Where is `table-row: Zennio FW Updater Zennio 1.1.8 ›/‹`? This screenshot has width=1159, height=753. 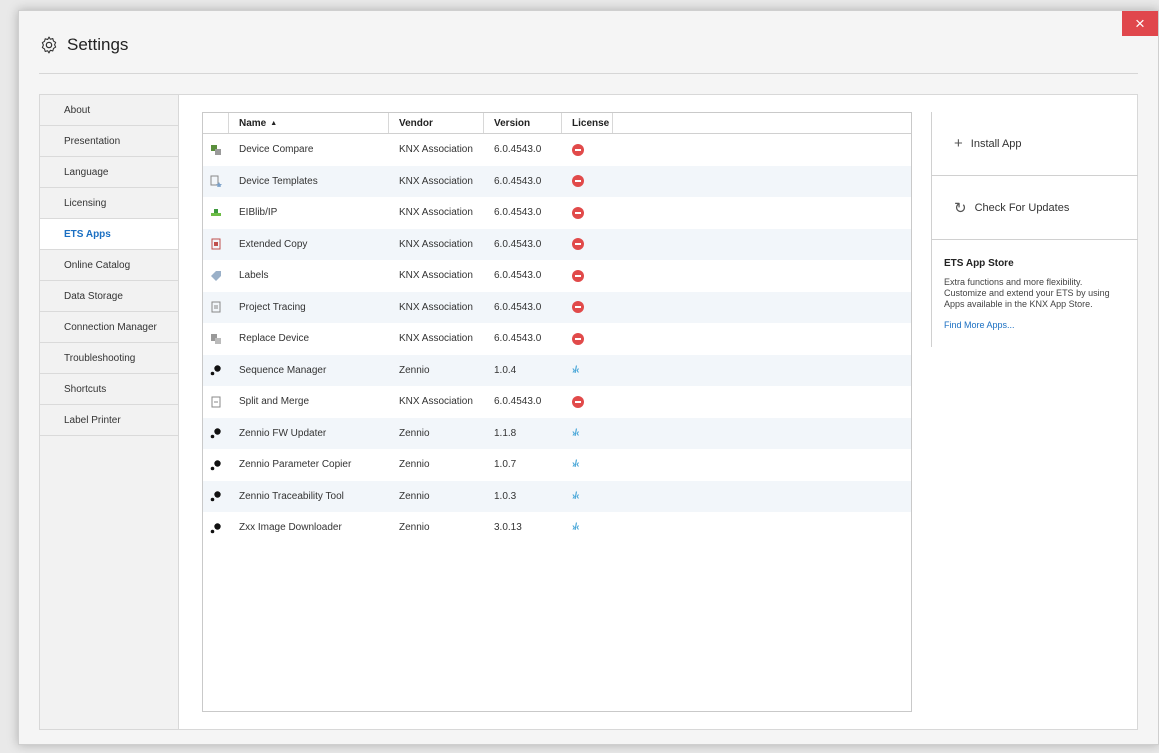
table-row: Zennio FW Updater Zennio 1.1.8 ›/‹ is located at coordinates (557, 433).